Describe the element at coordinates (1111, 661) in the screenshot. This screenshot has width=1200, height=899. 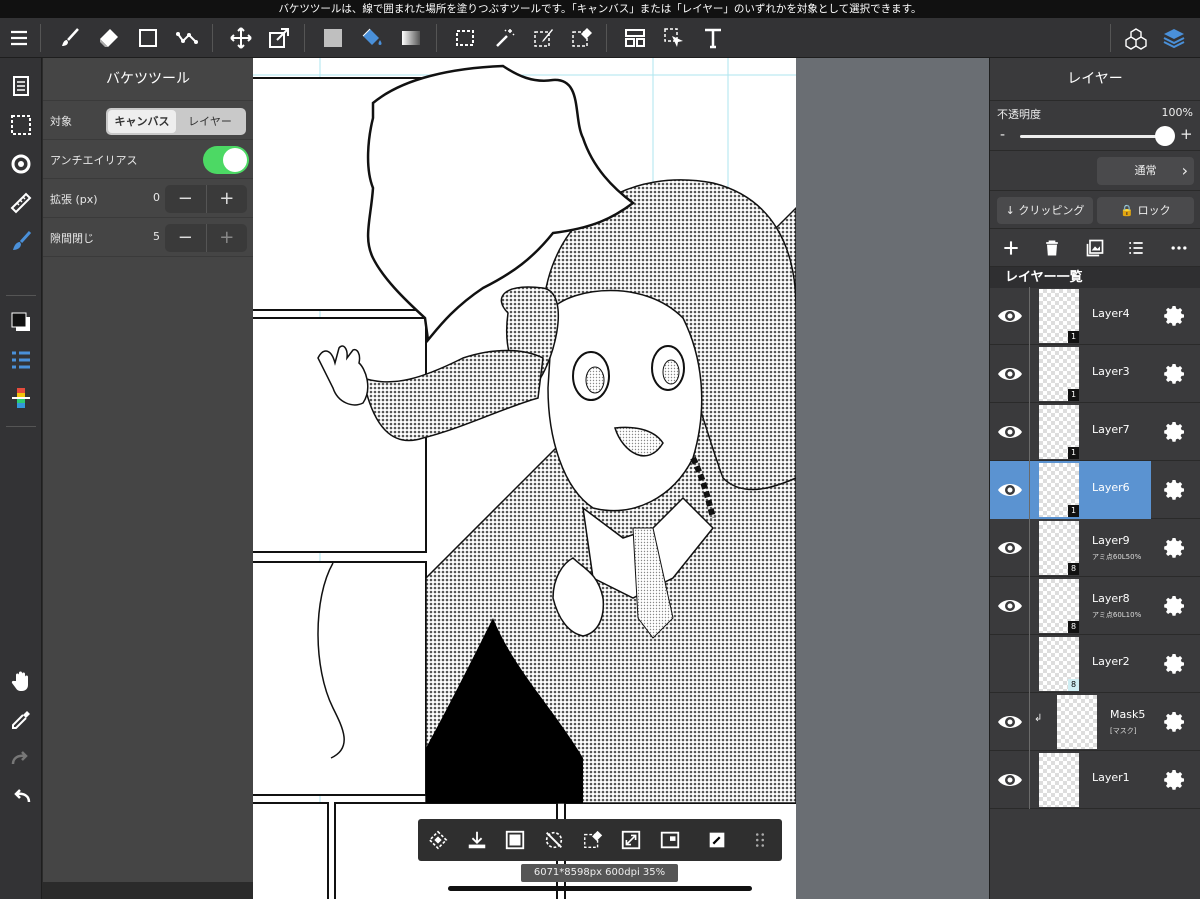
I see `layer-name: Layer2` at that location.